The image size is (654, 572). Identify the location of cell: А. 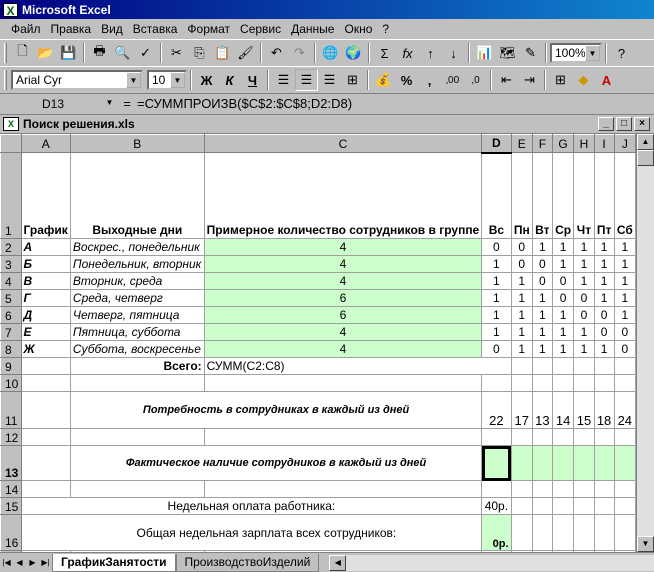
(45, 247).